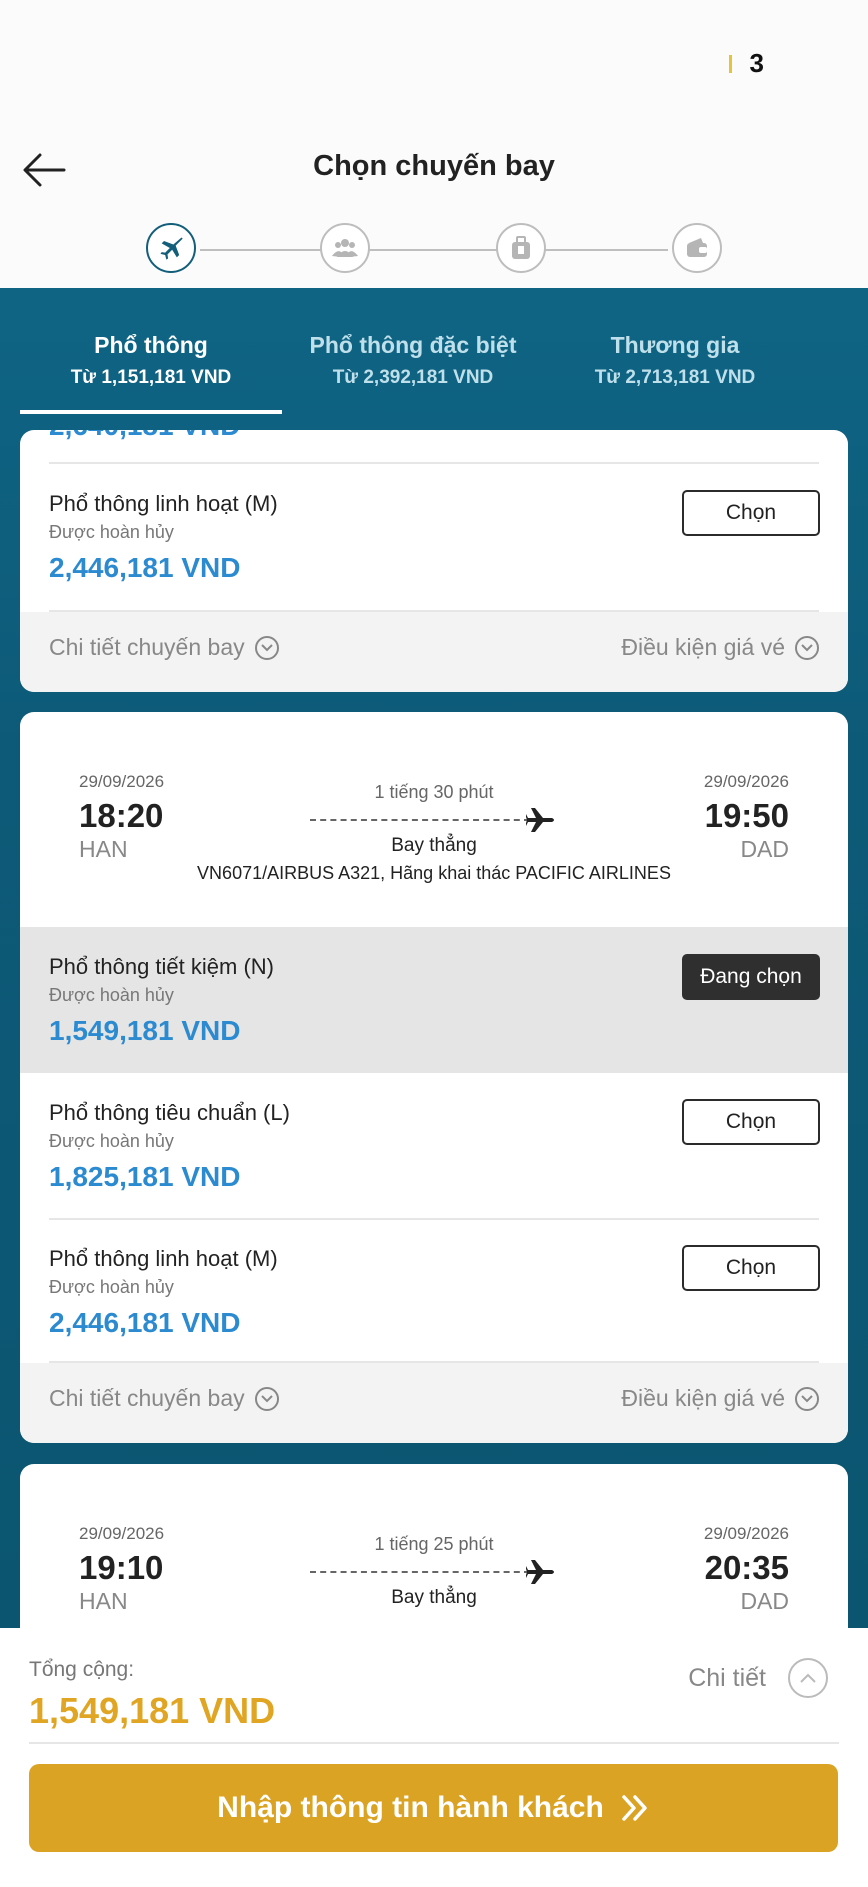 The image size is (868, 1887). What do you see at coordinates (169, 1112) in the screenshot?
I see `fare-name: Phổ thông tiêu chuẩn (L)` at bounding box center [169, 1112].